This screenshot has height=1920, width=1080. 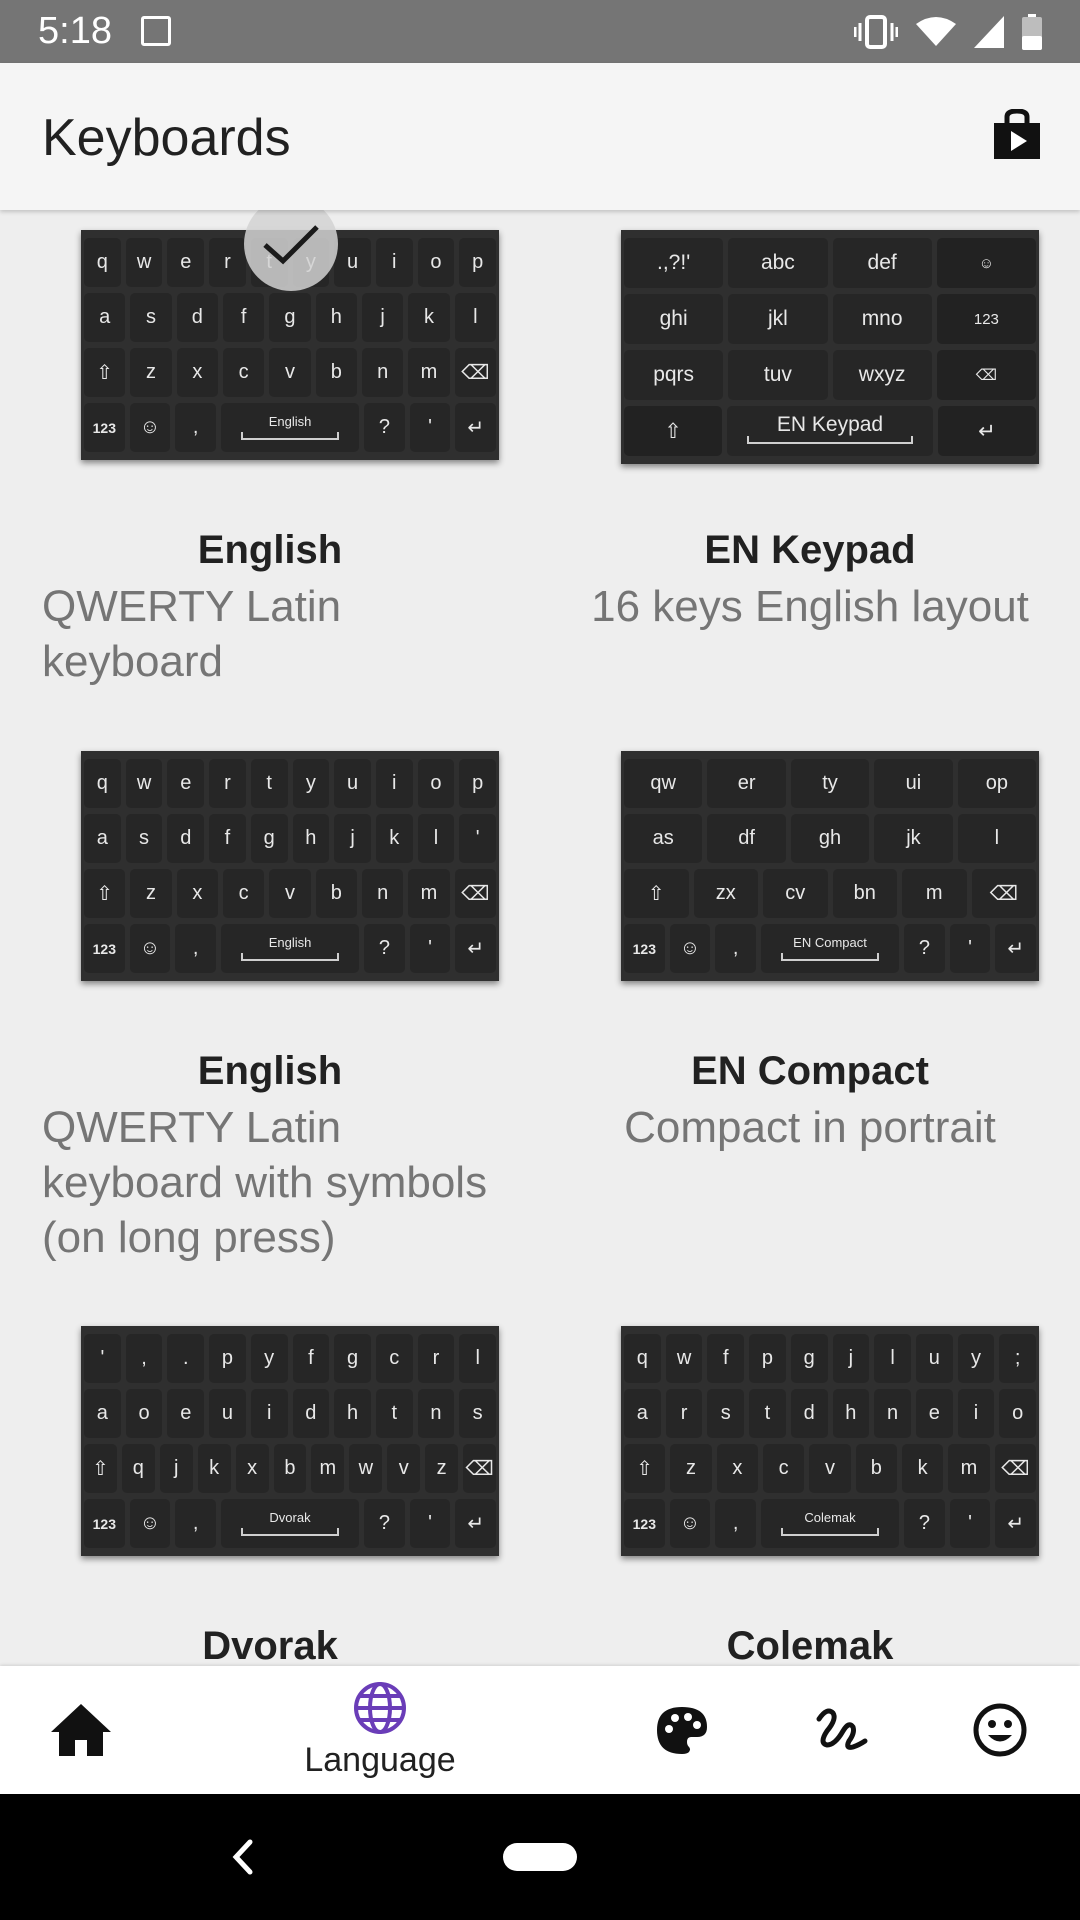 I want to click on battery-icon, so click(x=1032, y=32).